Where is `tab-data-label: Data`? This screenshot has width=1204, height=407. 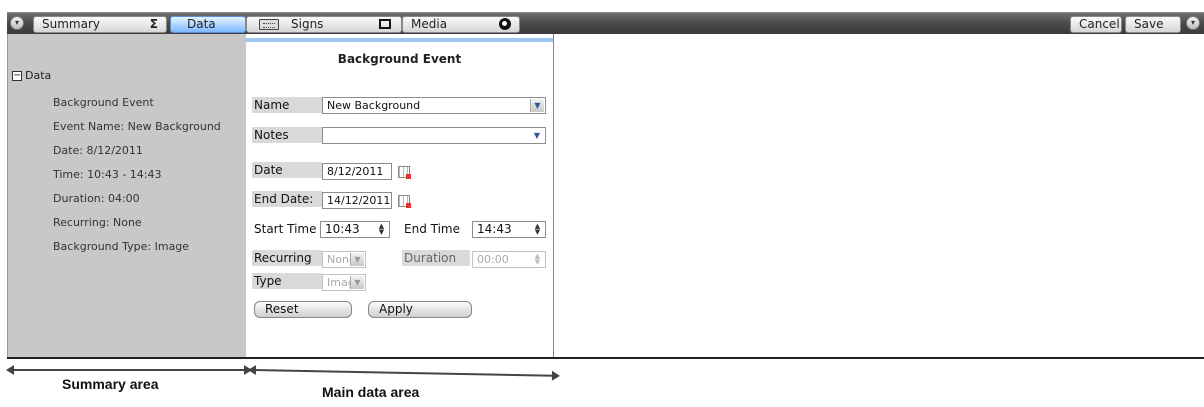
tab-data-label: Data is located at coordinates (201, 24).